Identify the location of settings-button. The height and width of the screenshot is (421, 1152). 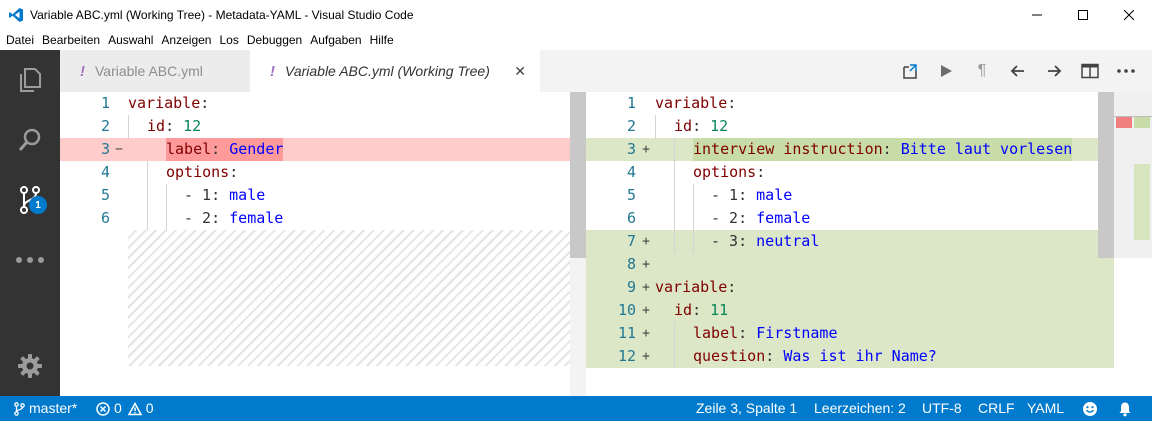
(30, 366).